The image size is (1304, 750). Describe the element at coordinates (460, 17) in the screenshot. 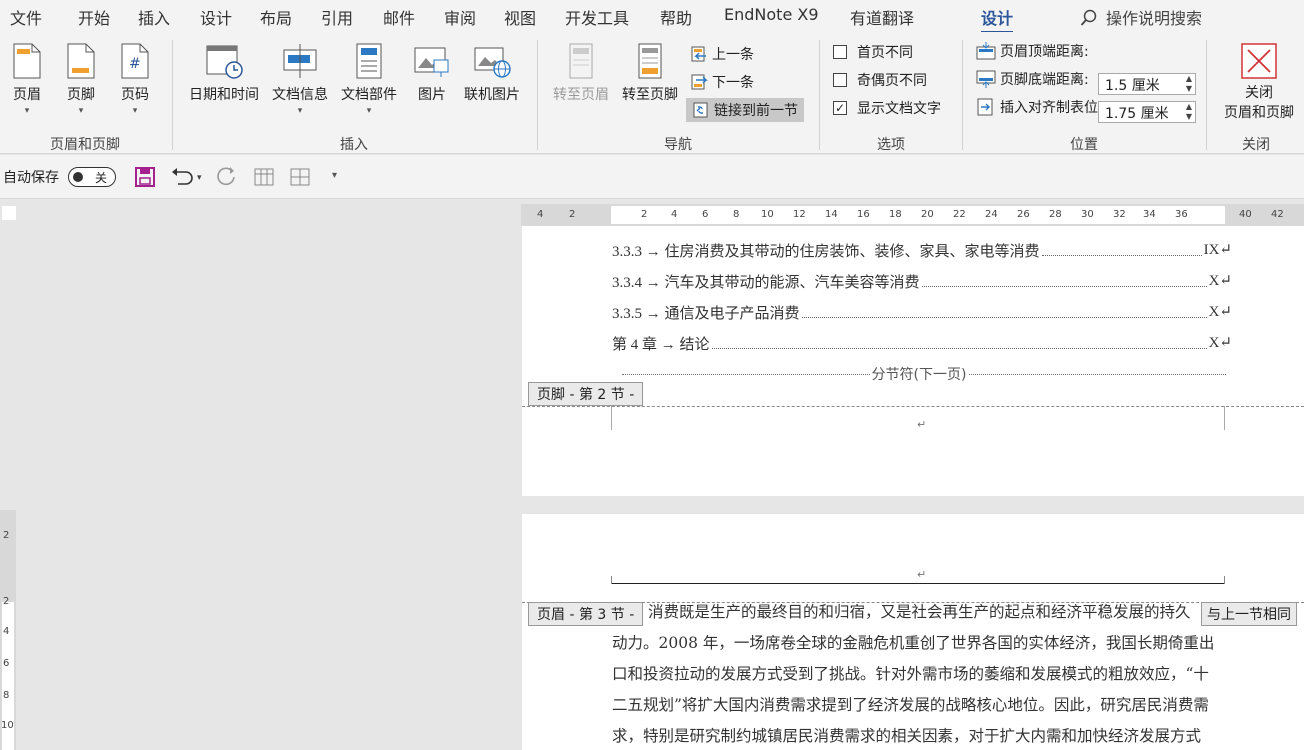

I see `tab-review: 审阅` at that location.